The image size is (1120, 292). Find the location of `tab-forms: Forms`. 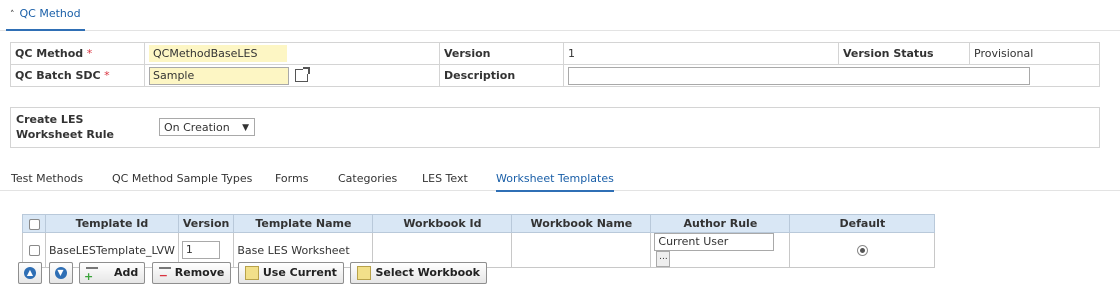

tab-forms: Forms is located at coordinates (291, 181).